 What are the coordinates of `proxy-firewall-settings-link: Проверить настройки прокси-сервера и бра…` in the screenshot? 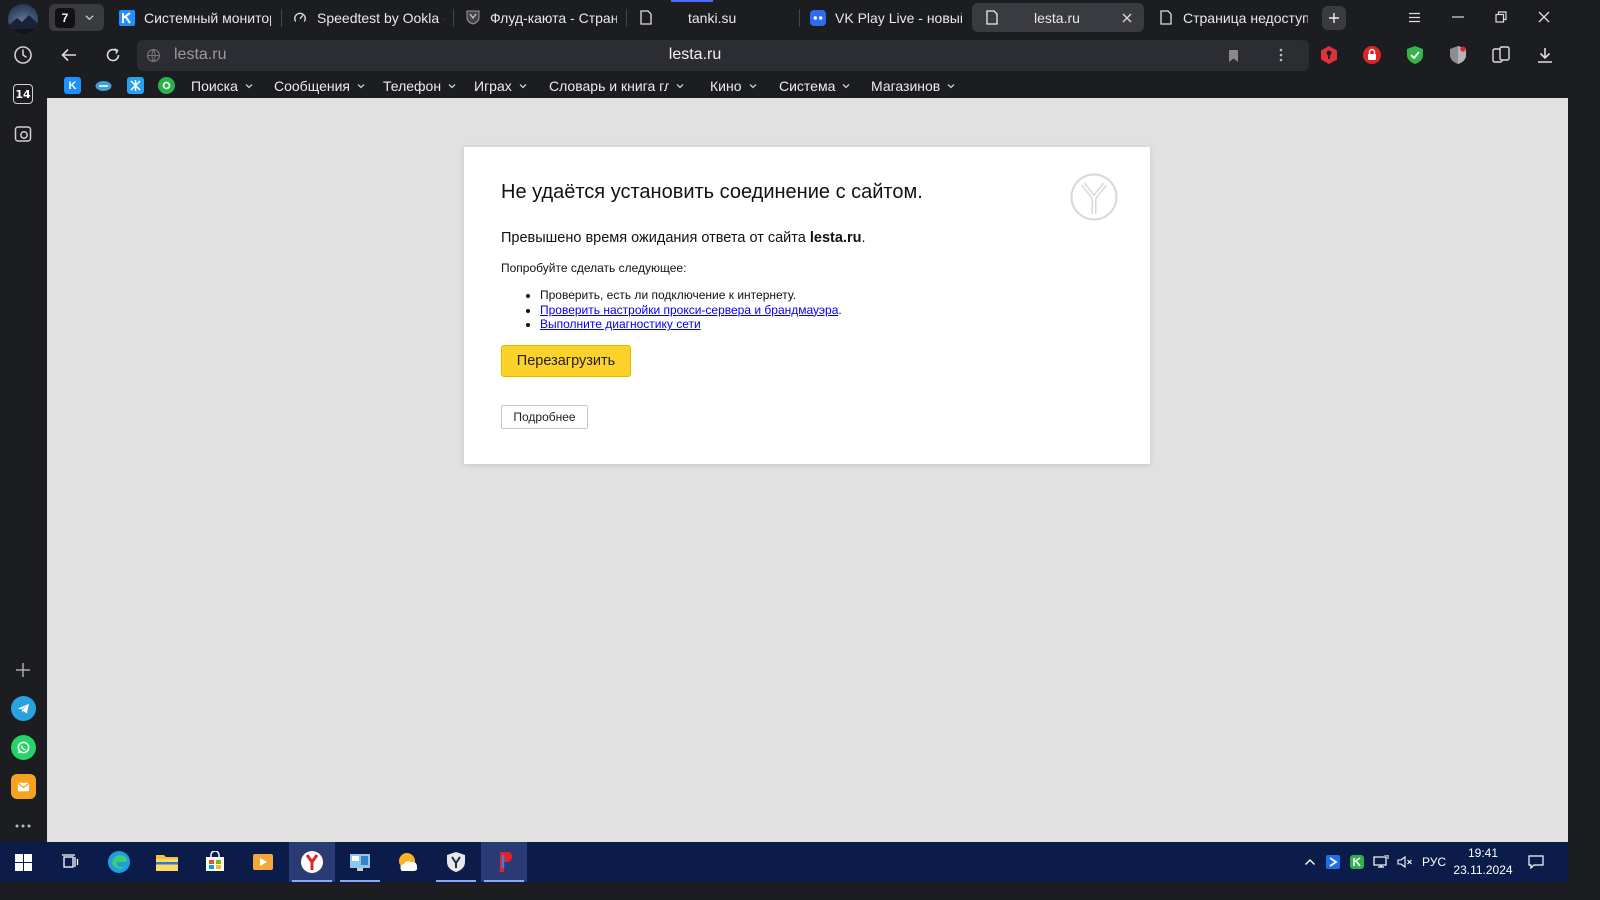 It's located at (689, 310).